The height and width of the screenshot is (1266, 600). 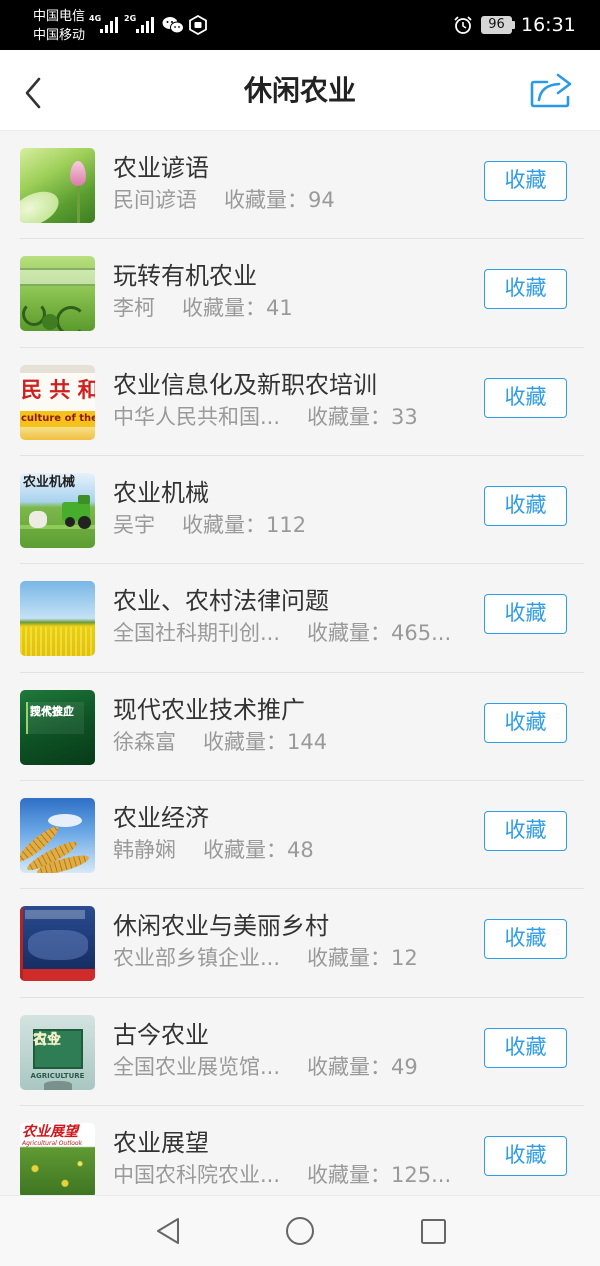 I want to click on app-header: 休闲农业, so click(x=300, y=90).